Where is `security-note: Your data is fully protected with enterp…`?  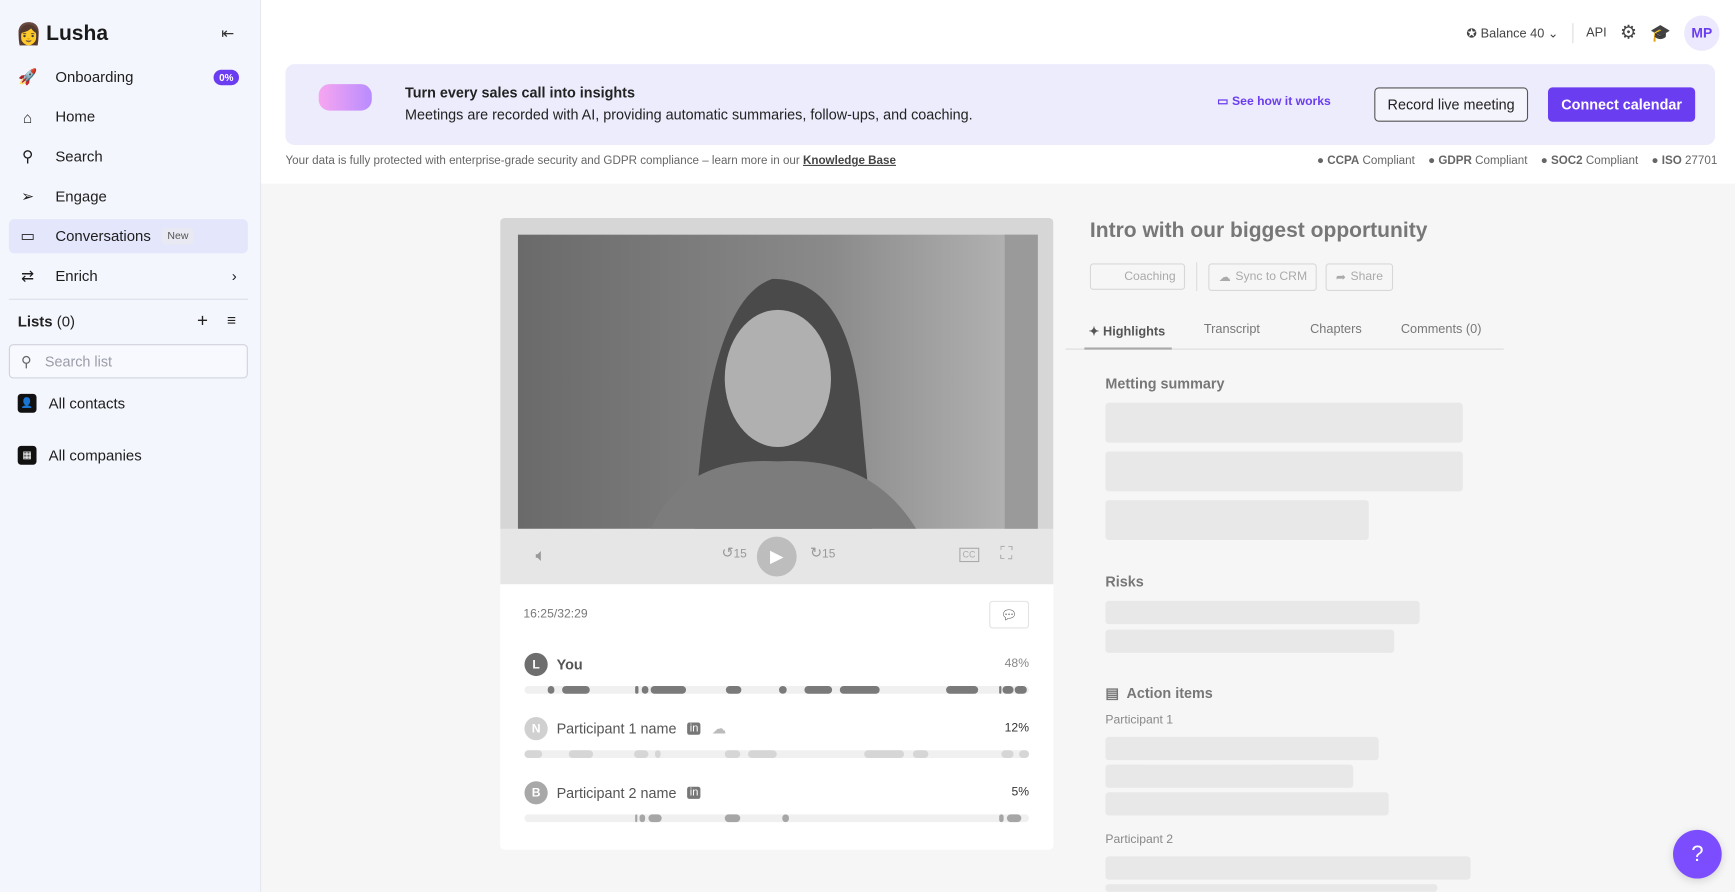 security-note: Your data is fully protected with enterp… is located at coordinates (590, 160).